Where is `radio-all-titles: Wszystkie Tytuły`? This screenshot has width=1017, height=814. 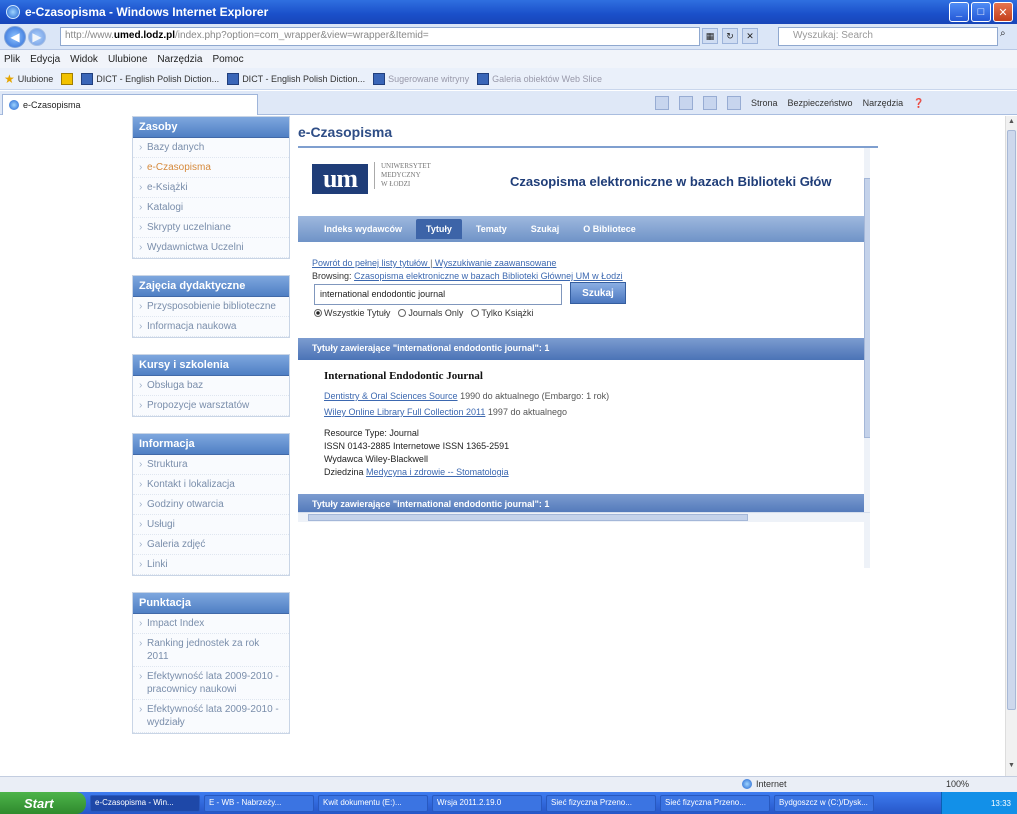
radio-all-titles: Wszystkie Tytuły is located at coordinates (352, 313).